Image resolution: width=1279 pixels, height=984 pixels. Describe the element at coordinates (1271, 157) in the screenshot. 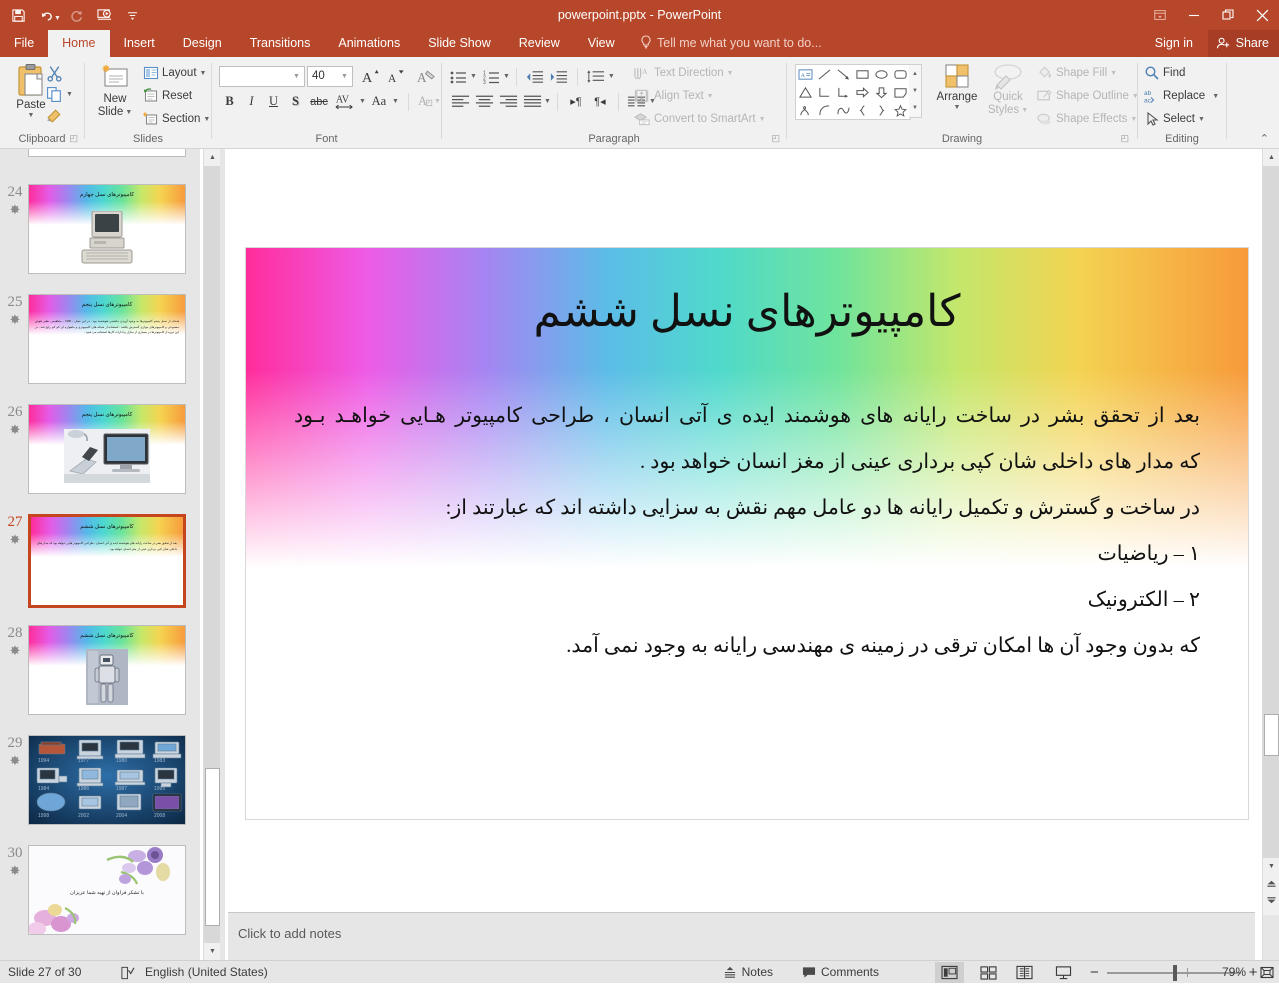

I see `editor-scroll-up-arrow: ▲` at that location.